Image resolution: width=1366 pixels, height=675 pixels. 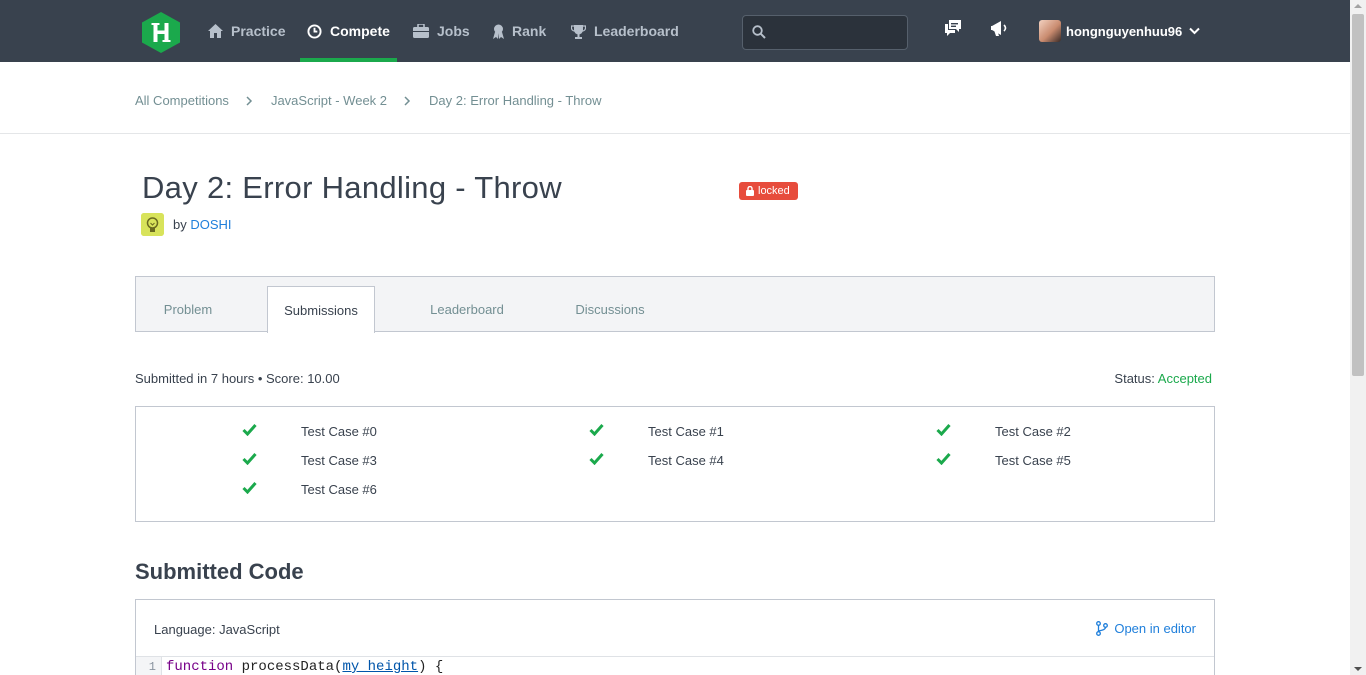 What do you see at coordinates (321, 309) in the screenshot?
I see `tab-submissions: Submissions` at bounding box center [321, 309].